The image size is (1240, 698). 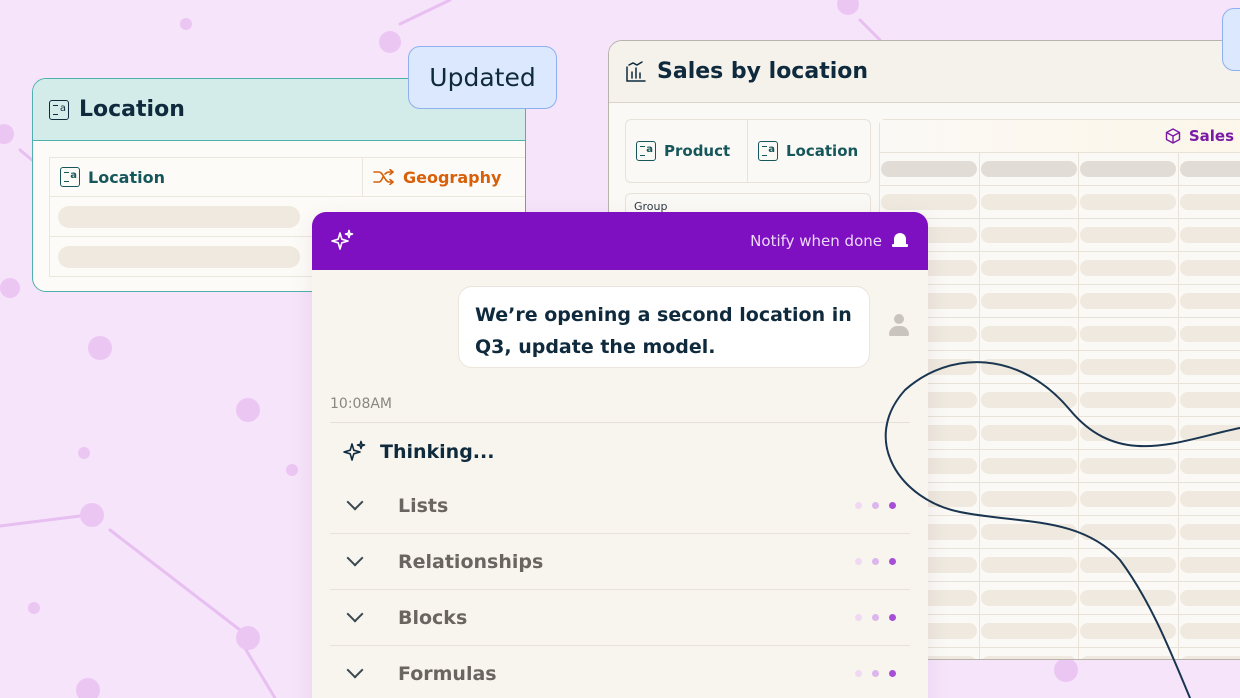 I want to click on column-header-location: Location, so click(x=206, y=177).